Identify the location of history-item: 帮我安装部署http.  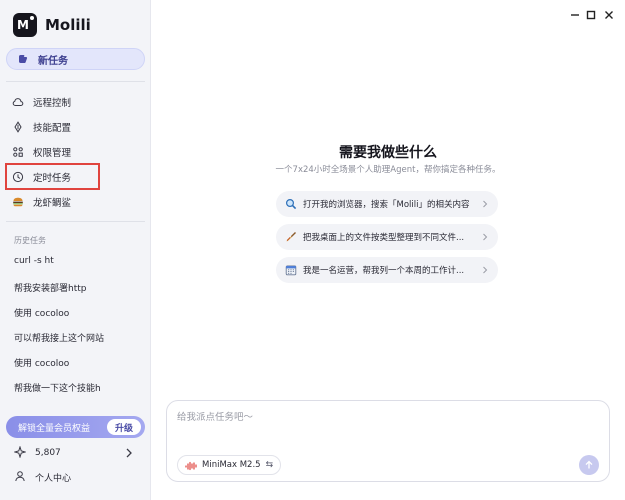
(50, 287).